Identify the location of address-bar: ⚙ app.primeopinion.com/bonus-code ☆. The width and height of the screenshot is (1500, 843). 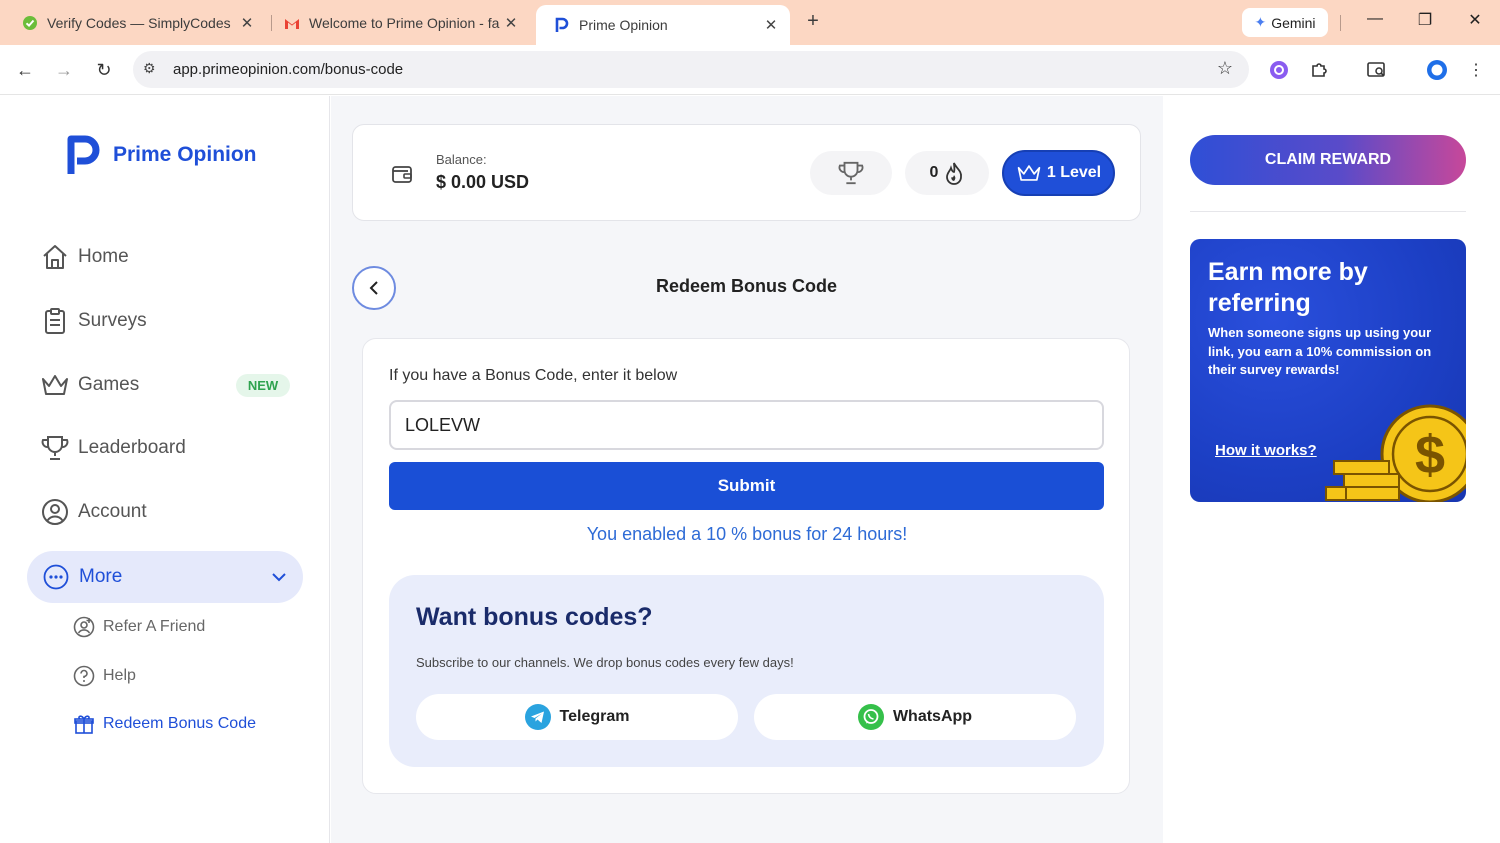
(691, 69).